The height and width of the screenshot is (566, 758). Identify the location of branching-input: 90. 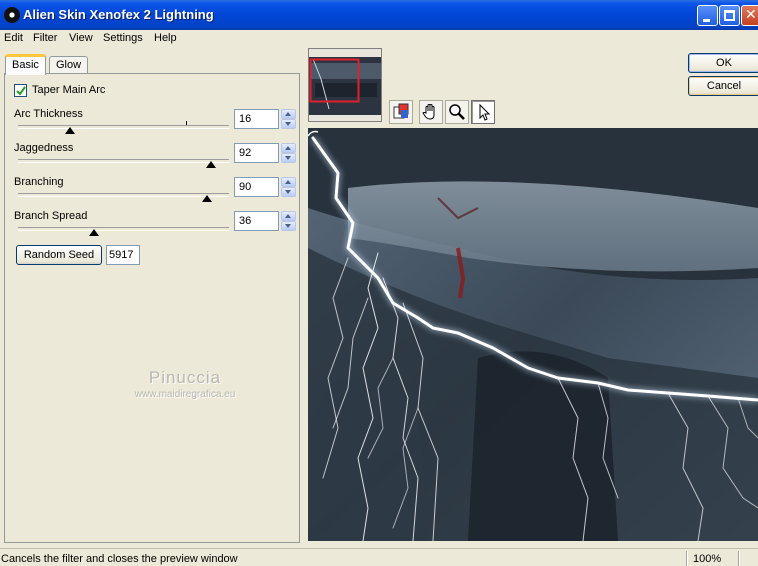
(256, 187).